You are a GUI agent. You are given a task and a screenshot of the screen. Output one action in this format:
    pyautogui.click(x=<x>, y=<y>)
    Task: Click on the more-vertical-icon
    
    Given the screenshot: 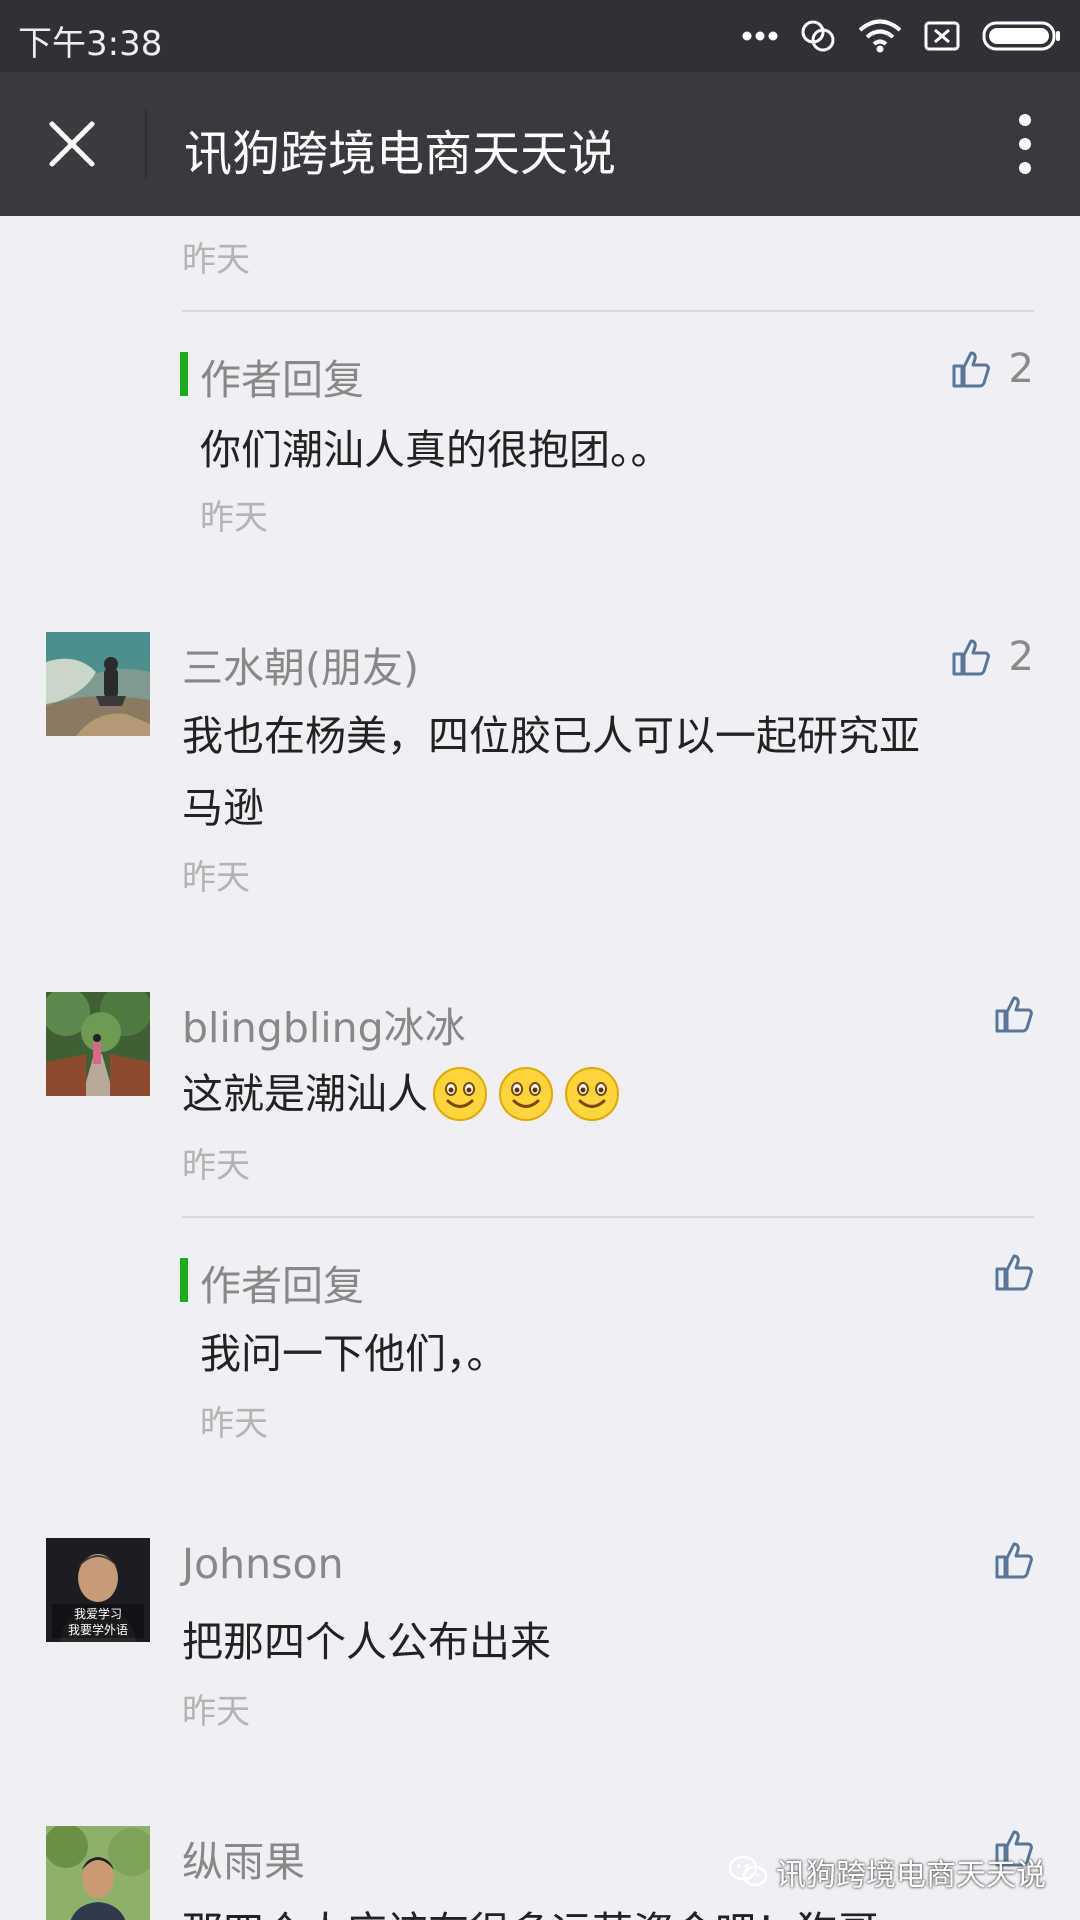 What is the action you would take?
    pyautogui.click(x=1025, y=144)
    